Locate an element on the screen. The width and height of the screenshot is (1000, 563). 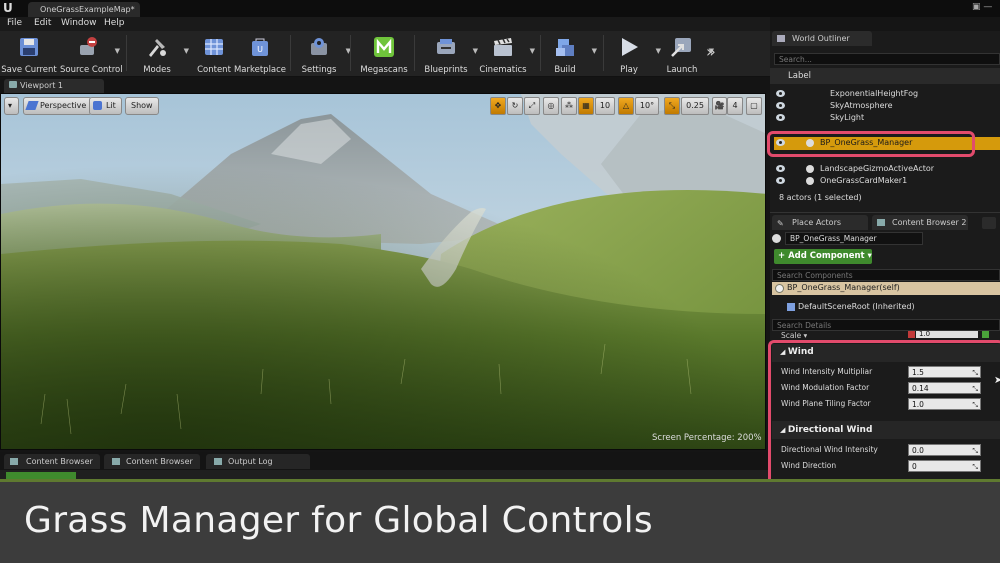
source-control-icon is located at coordinates (88, 46).